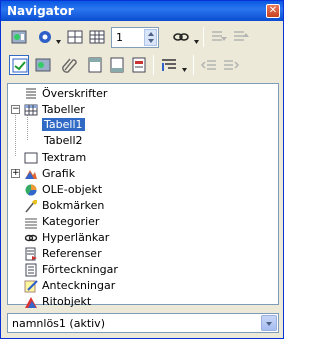  Describe the element at coordinates (31, 94) in the screenshot. I see `headings-icon` at that location.